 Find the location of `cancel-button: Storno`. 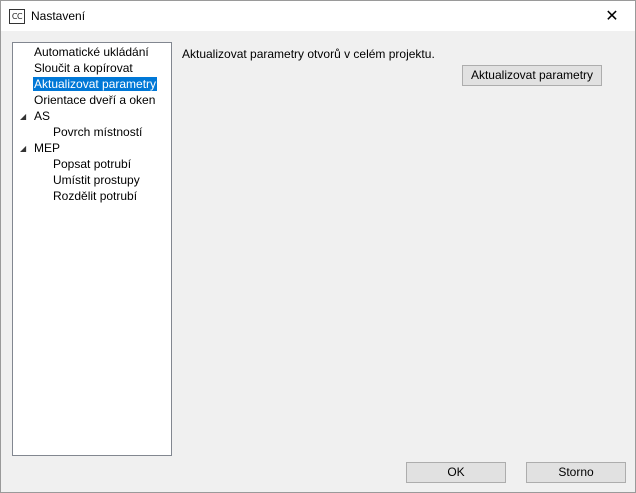

cancel-button: Storno is located at coordinates (576, 472).